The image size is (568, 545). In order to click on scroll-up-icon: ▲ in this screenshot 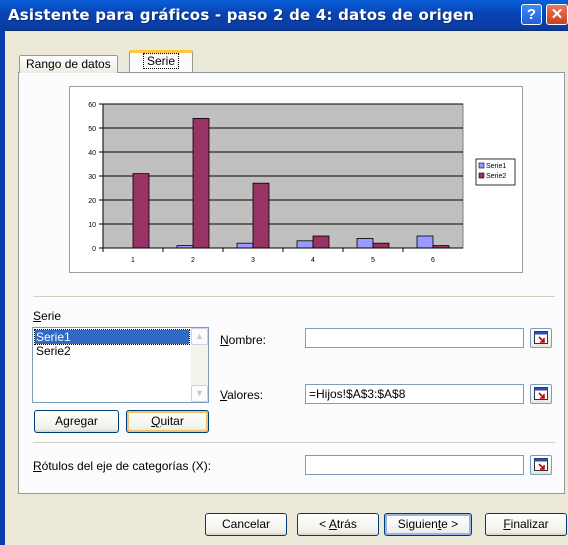, I will do `click(199, 336)`.